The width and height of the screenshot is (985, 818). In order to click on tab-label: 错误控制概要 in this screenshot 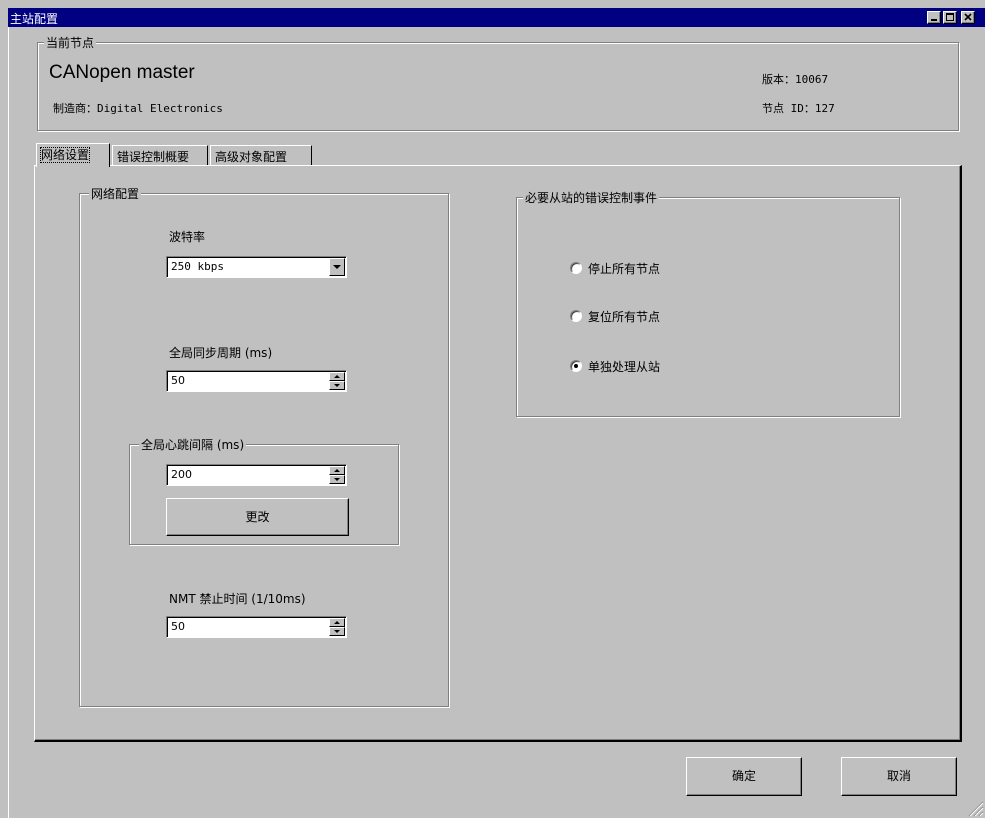, I will do `click(153, 157)`.